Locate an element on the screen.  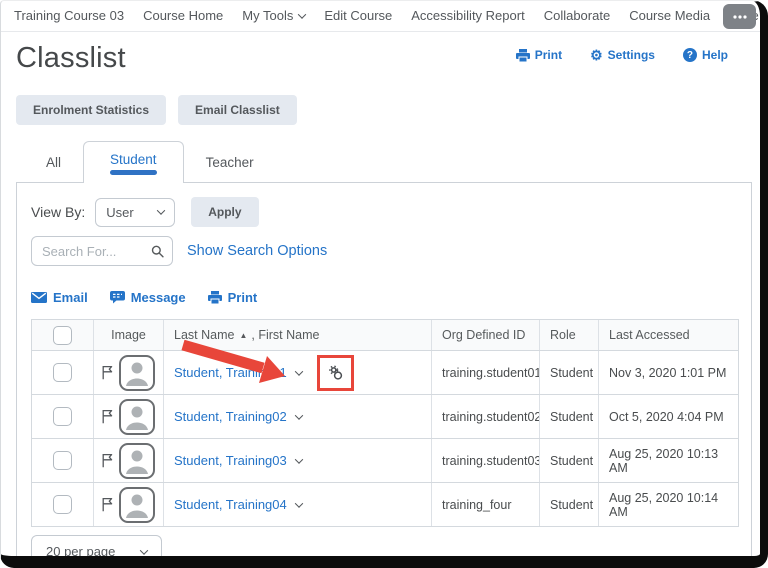
show-search-options-link: Show Search Options is located at coordinates (257, 251).